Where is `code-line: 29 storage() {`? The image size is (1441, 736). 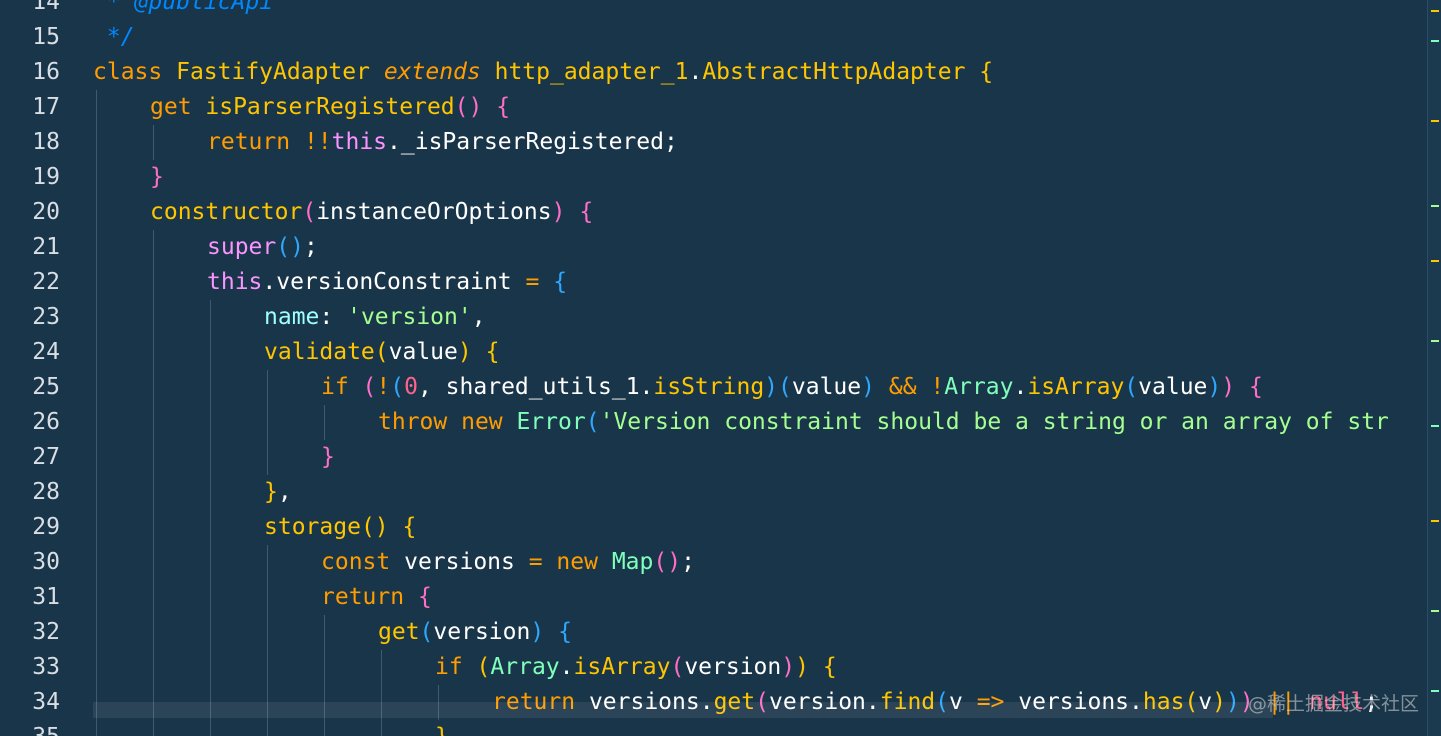 code-line: 29 storage() { is located at coordinates (714, 527).